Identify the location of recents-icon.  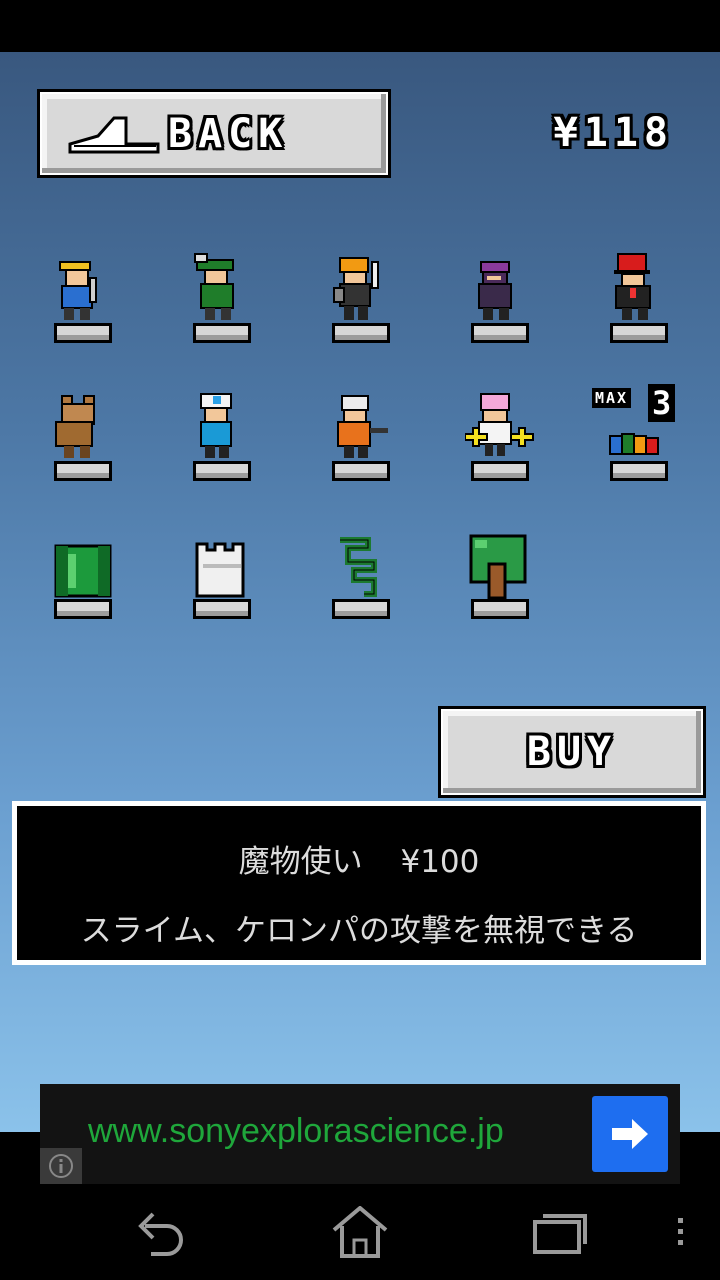
(560, 1234).